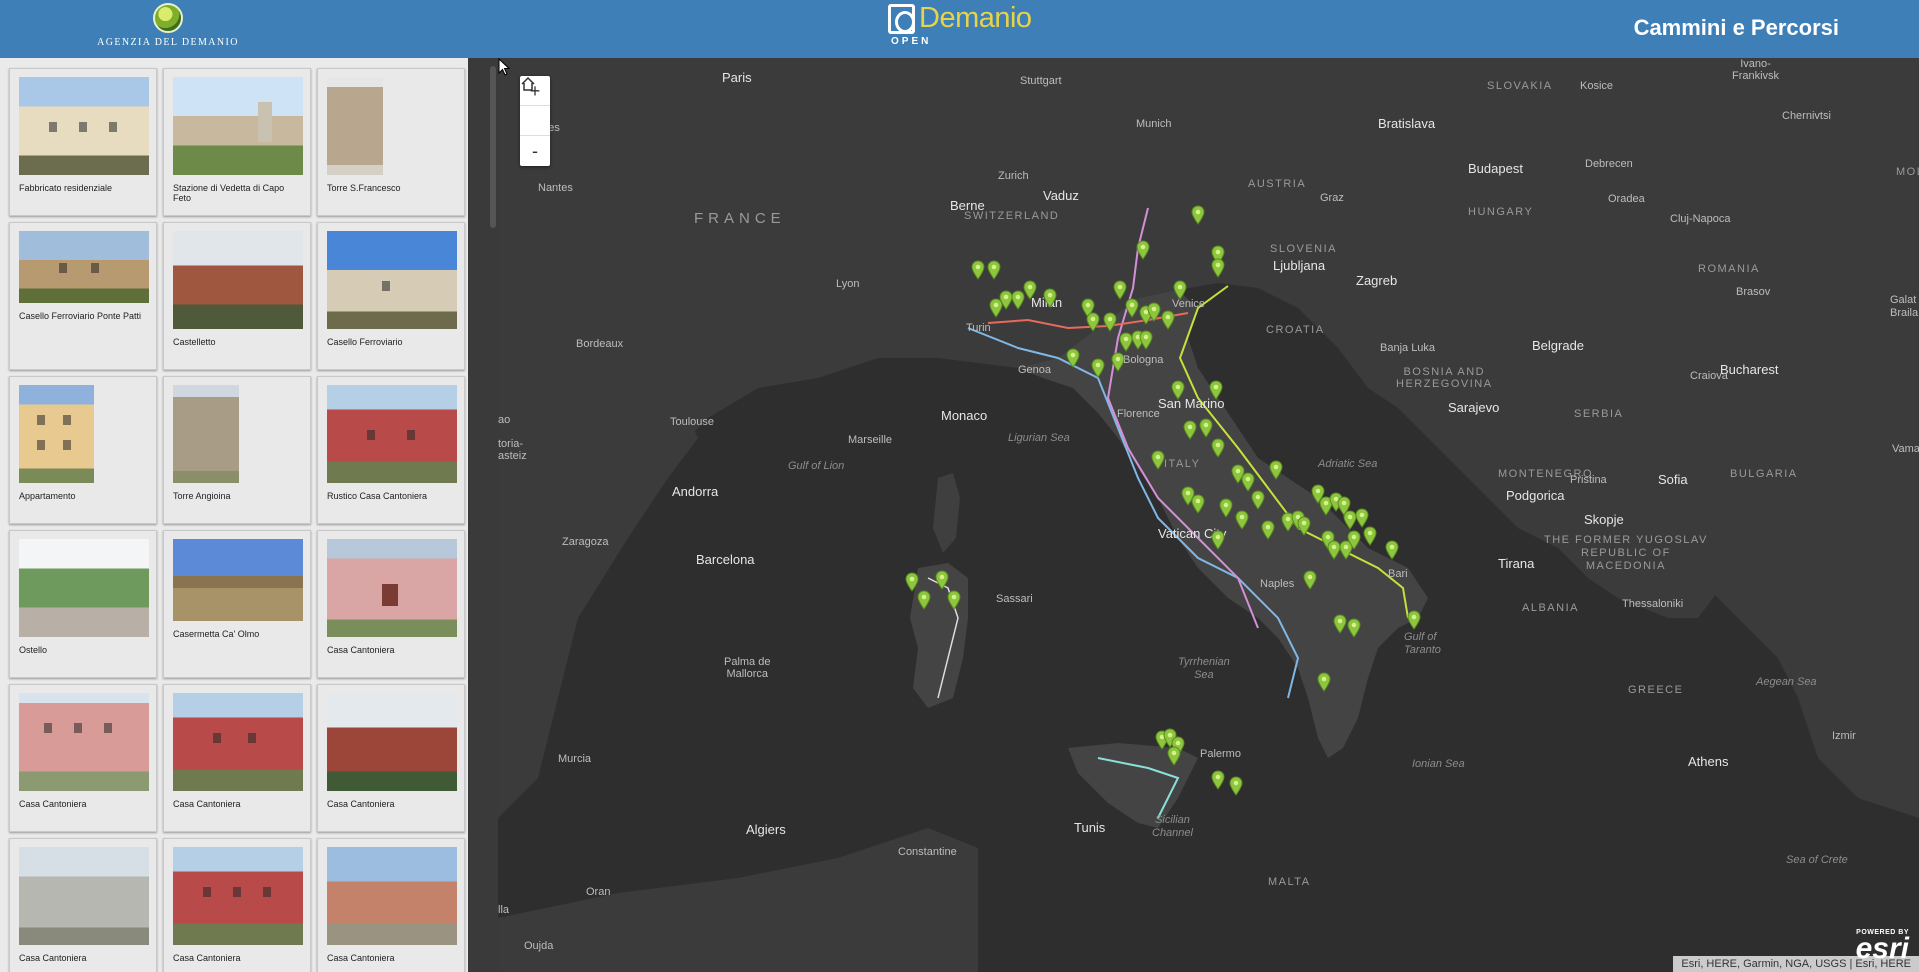  What do you see at coordinates (391, 296) in the screenshot?
I see `gallery-card: Casello Ferroviario` at bounding box center [391, 296].